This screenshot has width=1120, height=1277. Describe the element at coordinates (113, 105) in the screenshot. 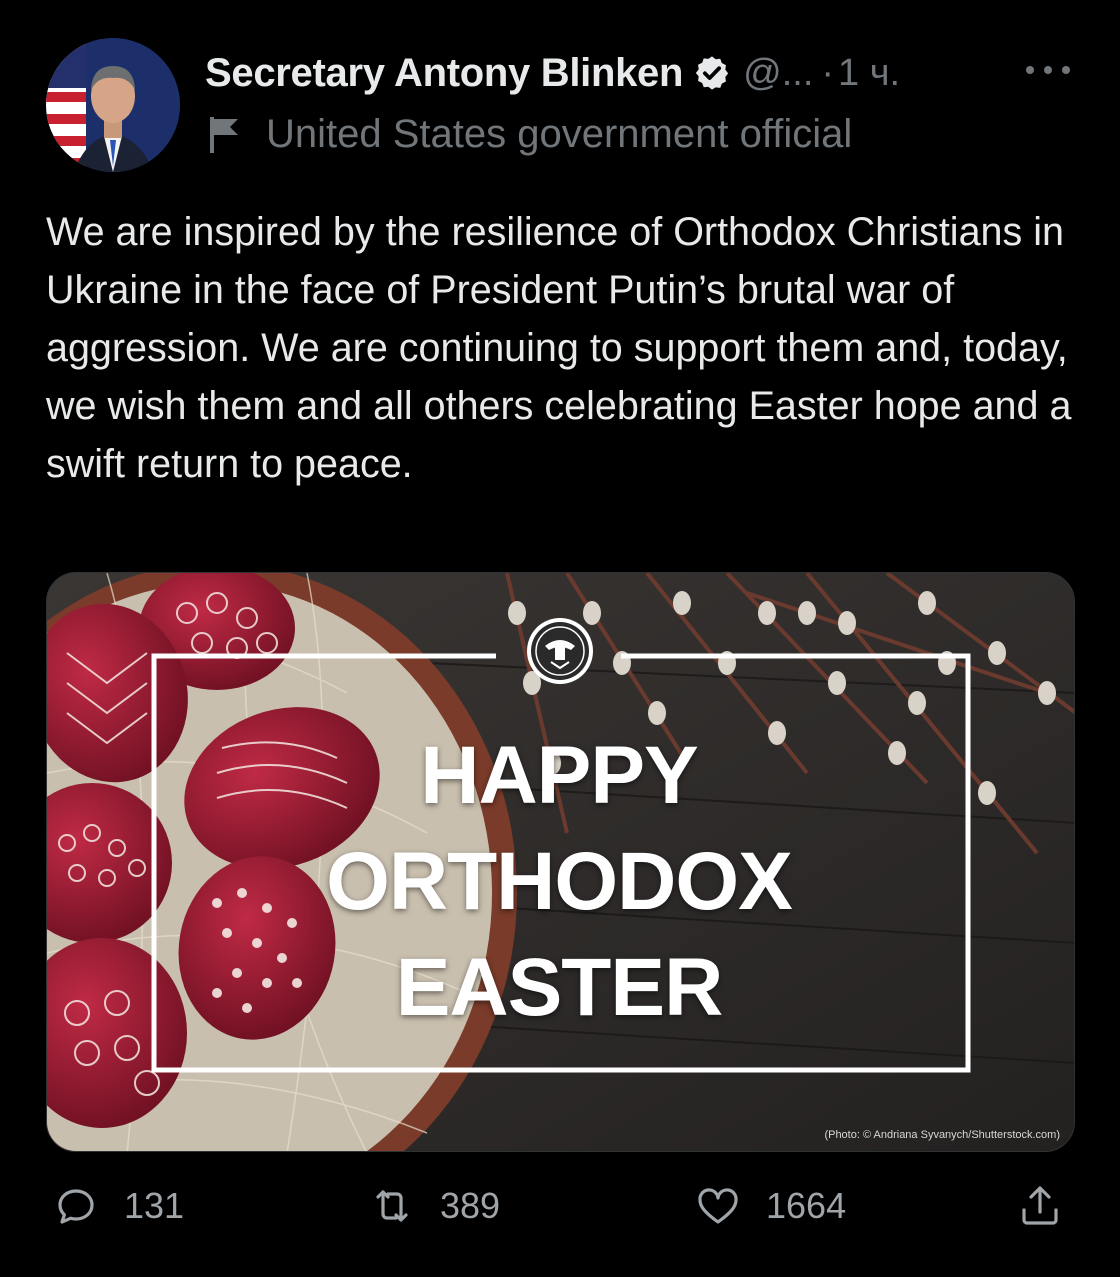

I see `avatar` at that location.